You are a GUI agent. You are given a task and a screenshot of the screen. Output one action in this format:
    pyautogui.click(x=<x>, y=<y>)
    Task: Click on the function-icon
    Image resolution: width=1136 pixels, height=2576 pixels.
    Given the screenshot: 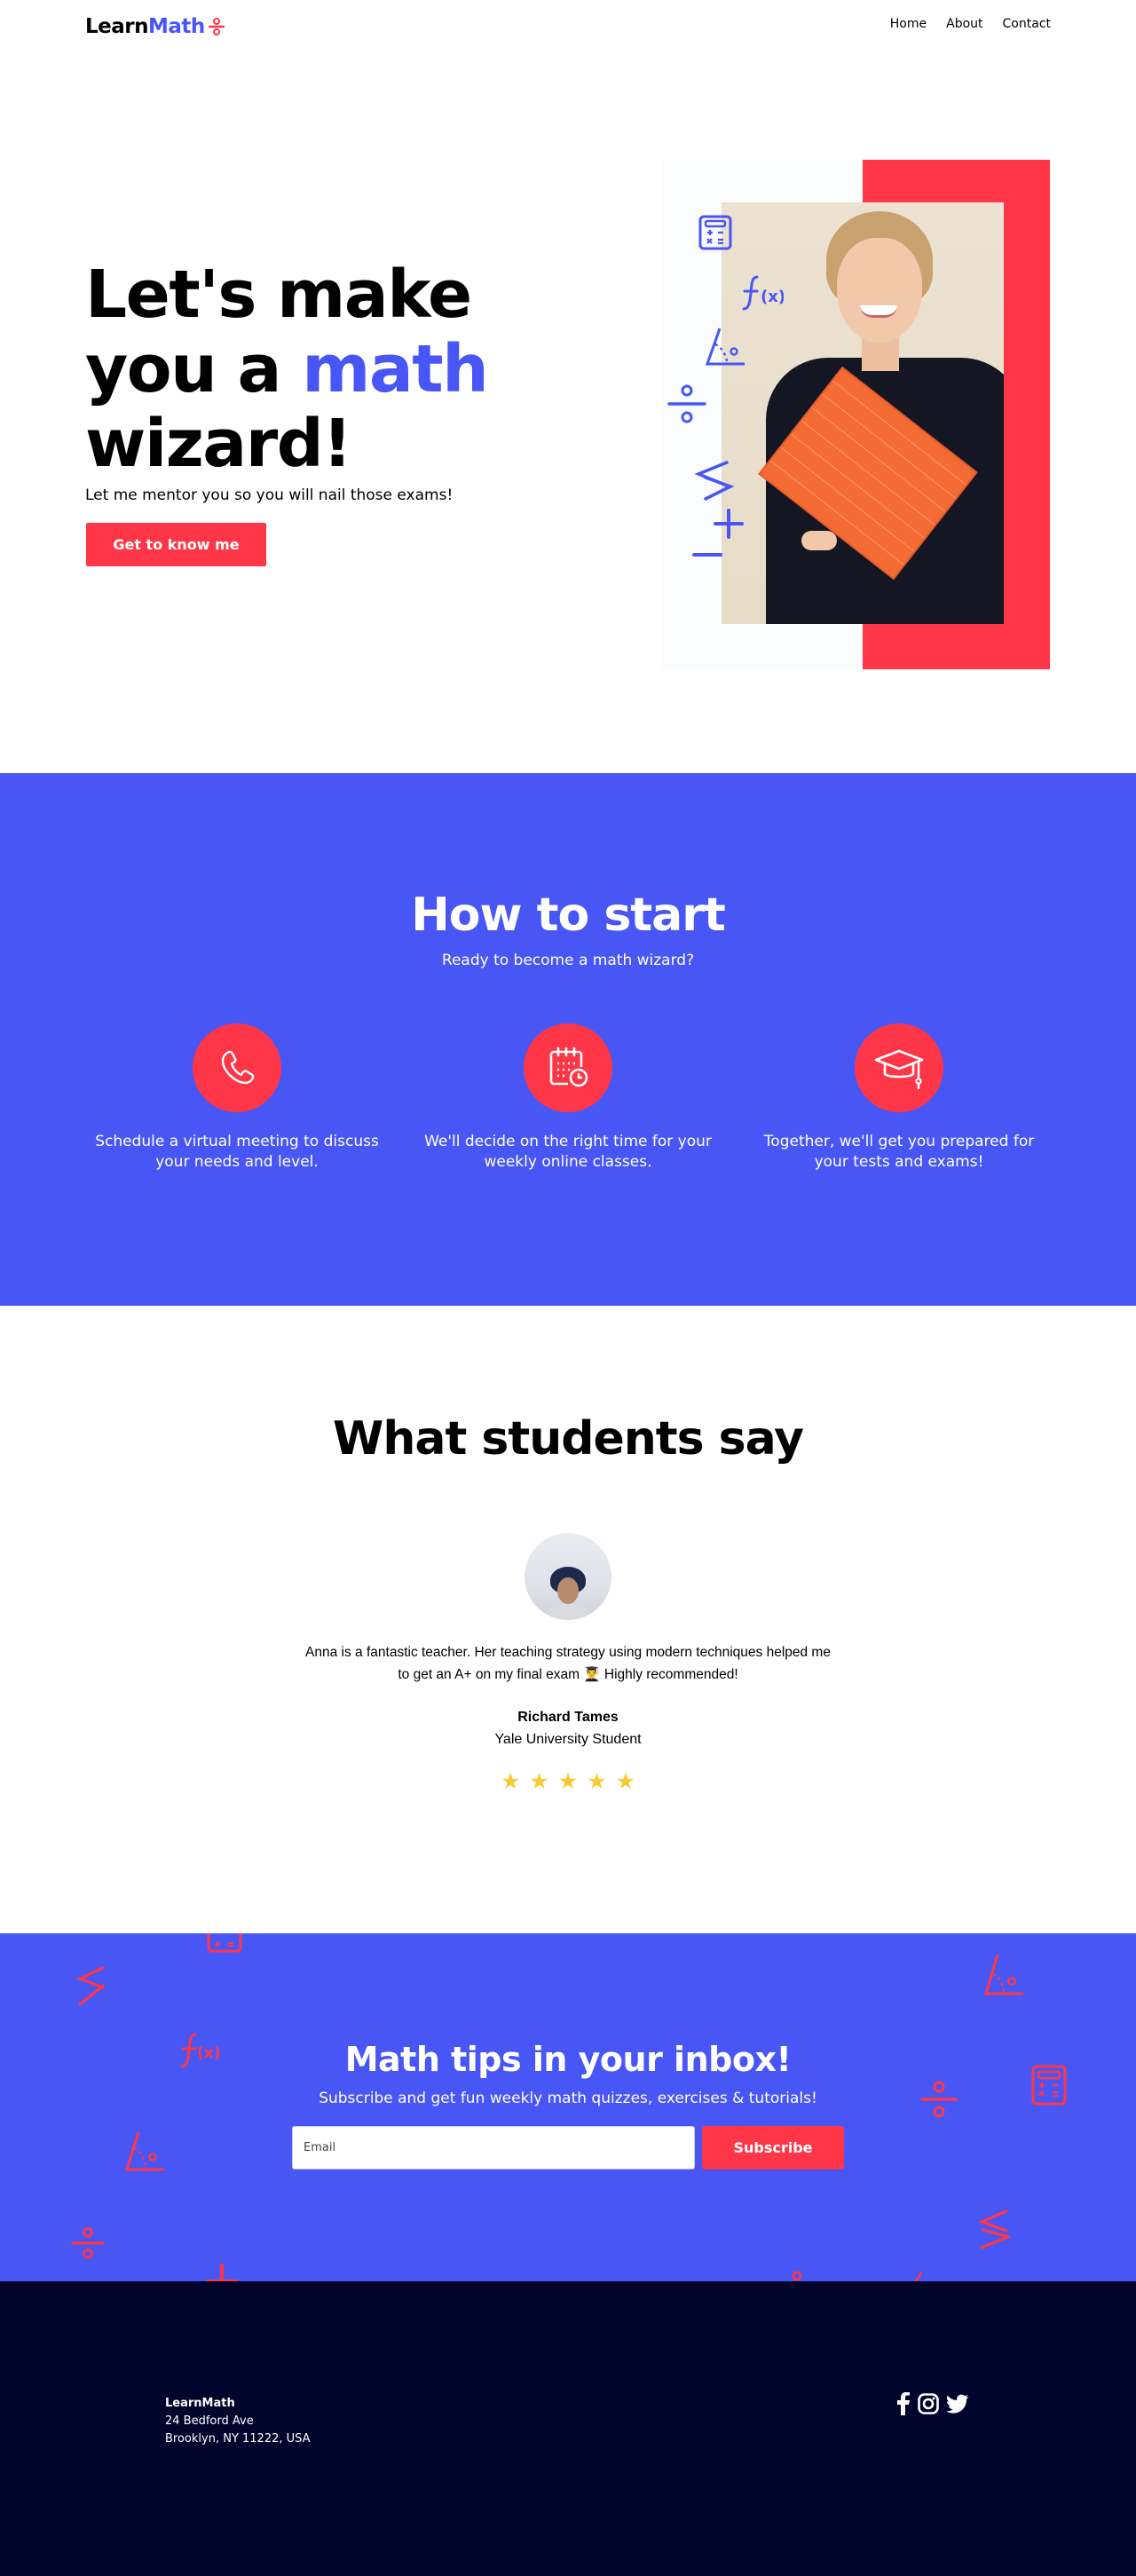 What is the action you would take?
    pyautogui.click(x=918, y=2276)
    